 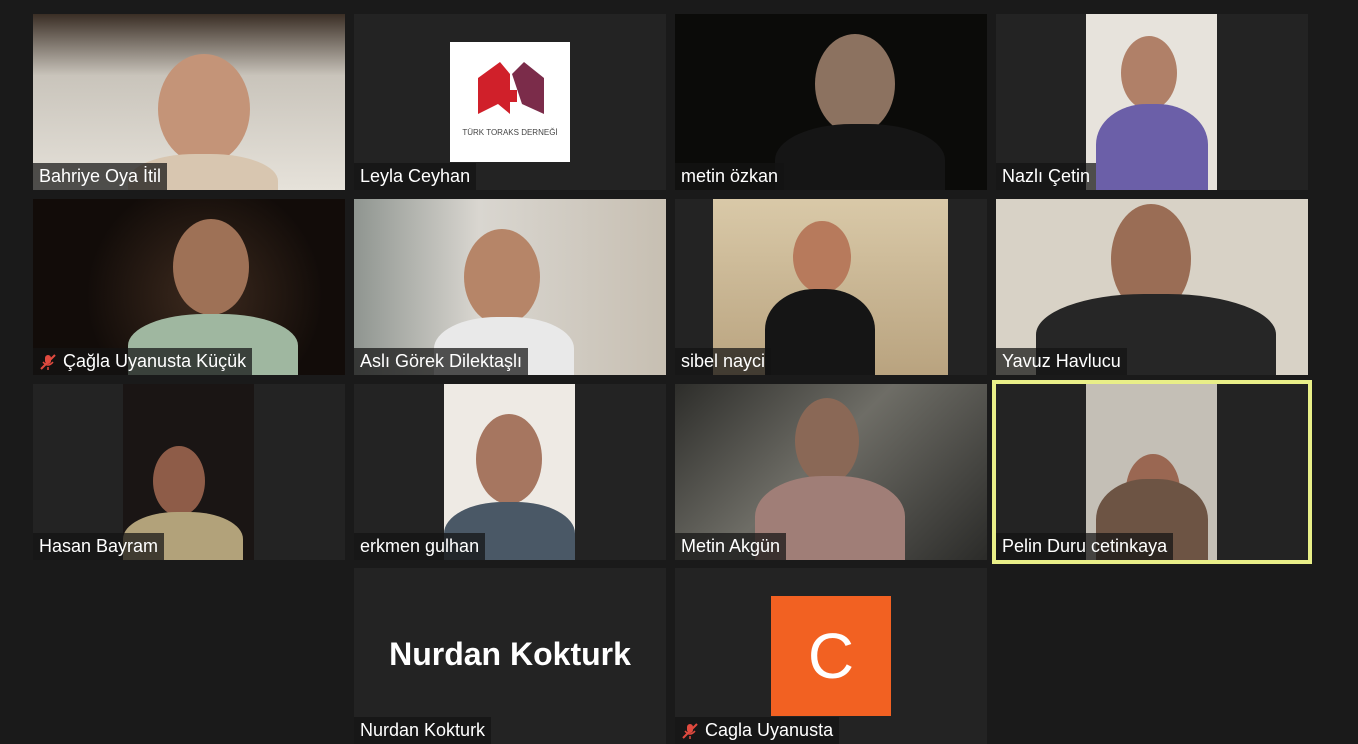 I want to click on video-tile-asli: Aslı Görek Dilektaşlı, so click(x=510, y=287).